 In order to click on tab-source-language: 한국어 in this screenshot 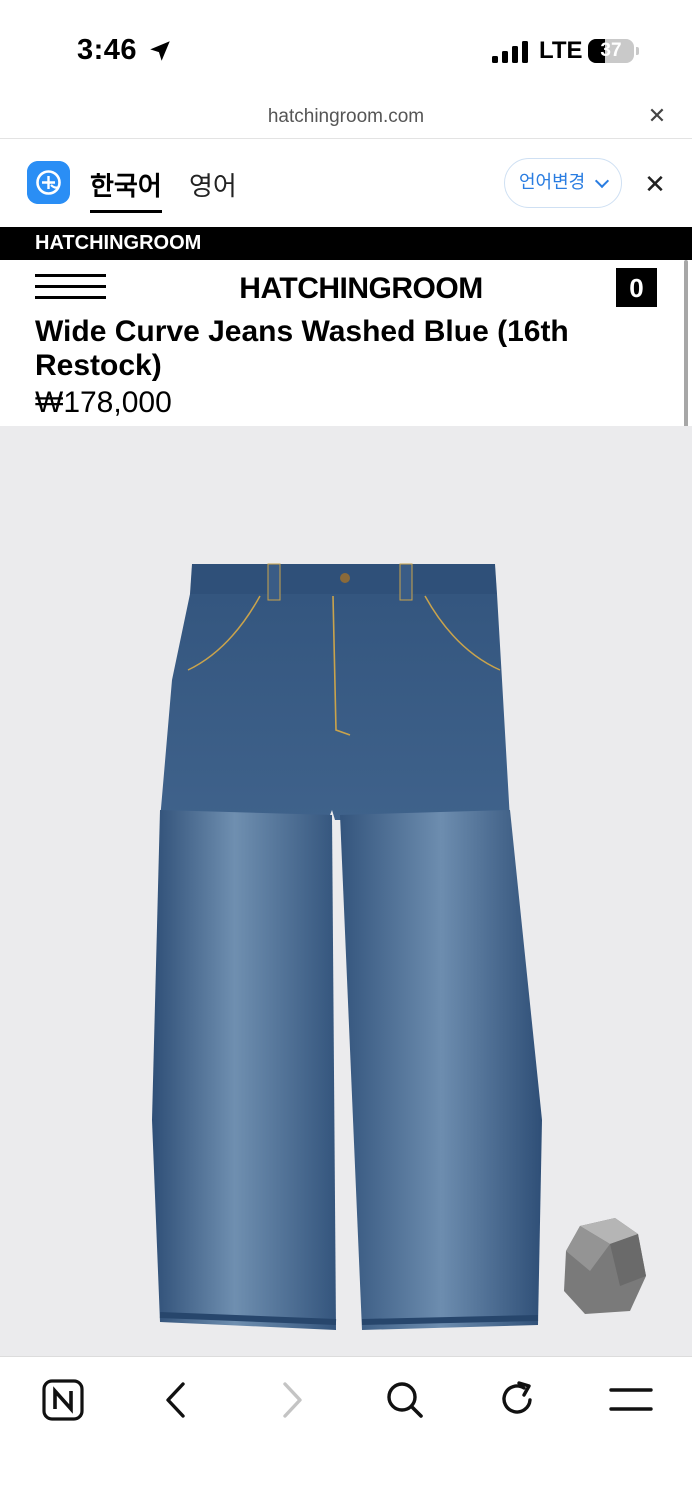, I will do `click(126, 184)`.